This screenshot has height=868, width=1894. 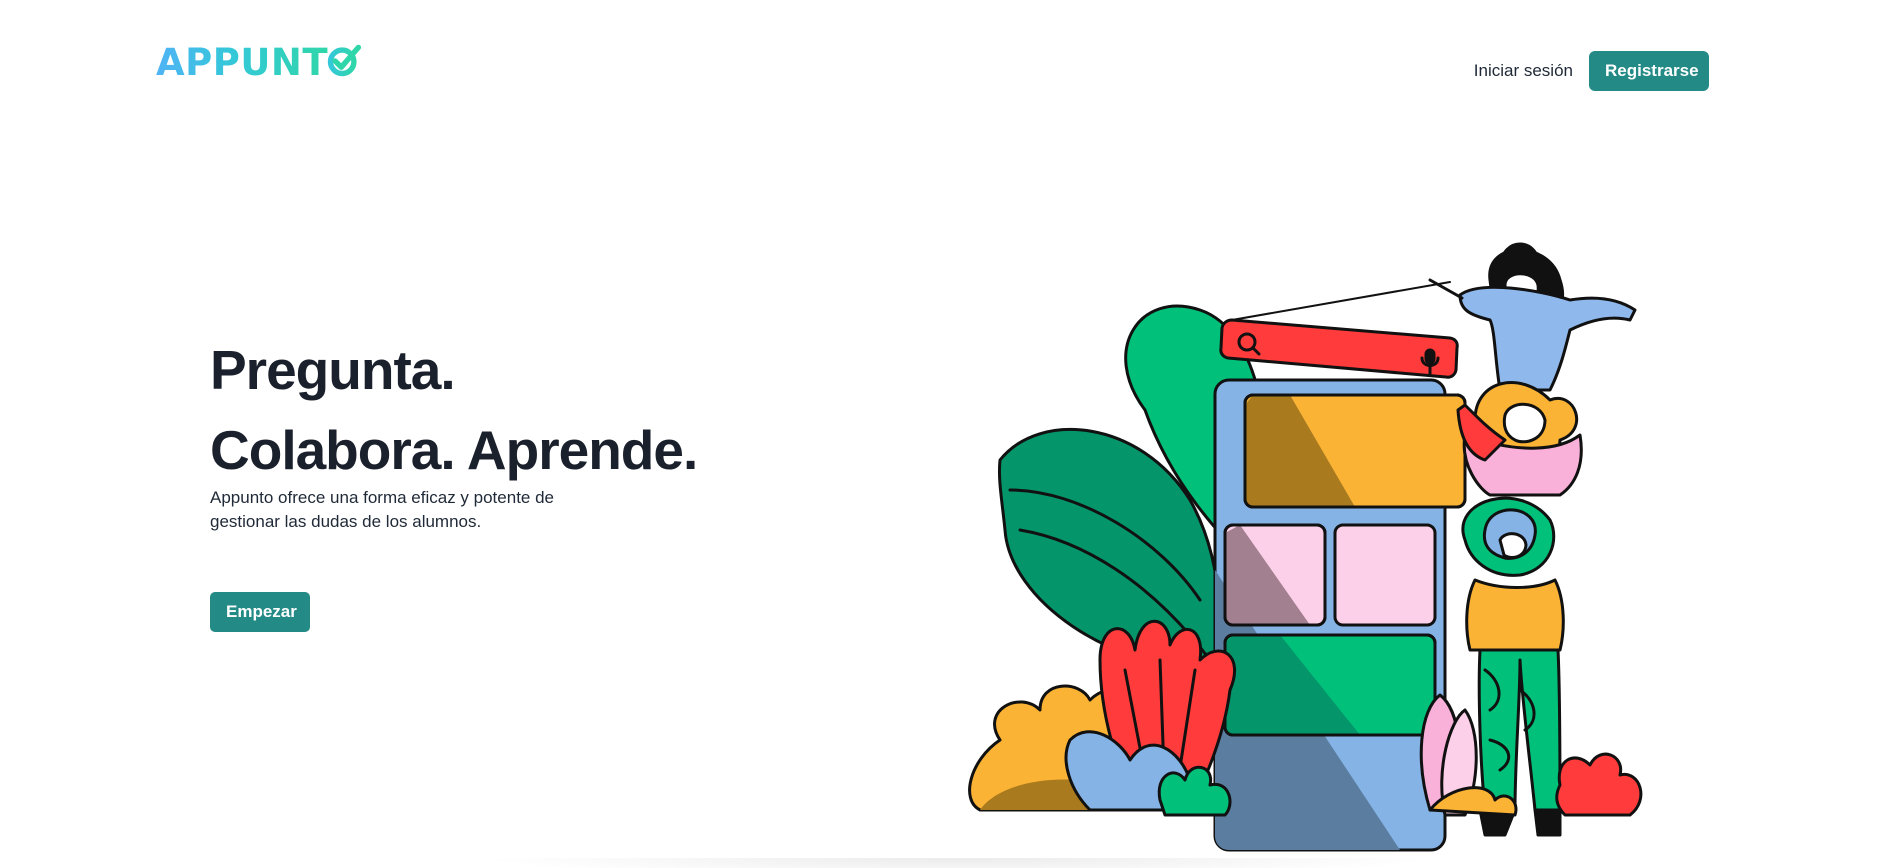 What do you see at coordinates (260, 612) in the screenshot?
I see `start-button: Empezar` at bounding box center [260, 612].